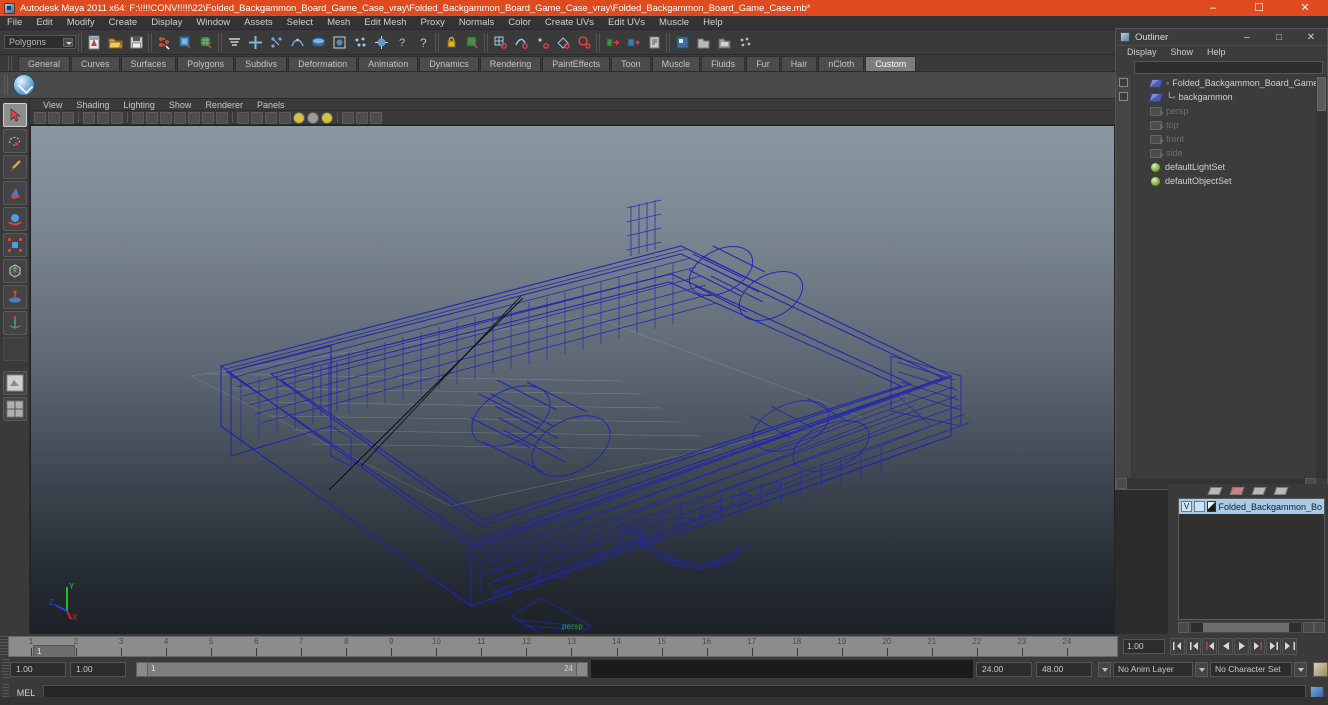 The height and width of the screenshot is (705, 1328). I want to click on exposure-icon, so click(222, 117).